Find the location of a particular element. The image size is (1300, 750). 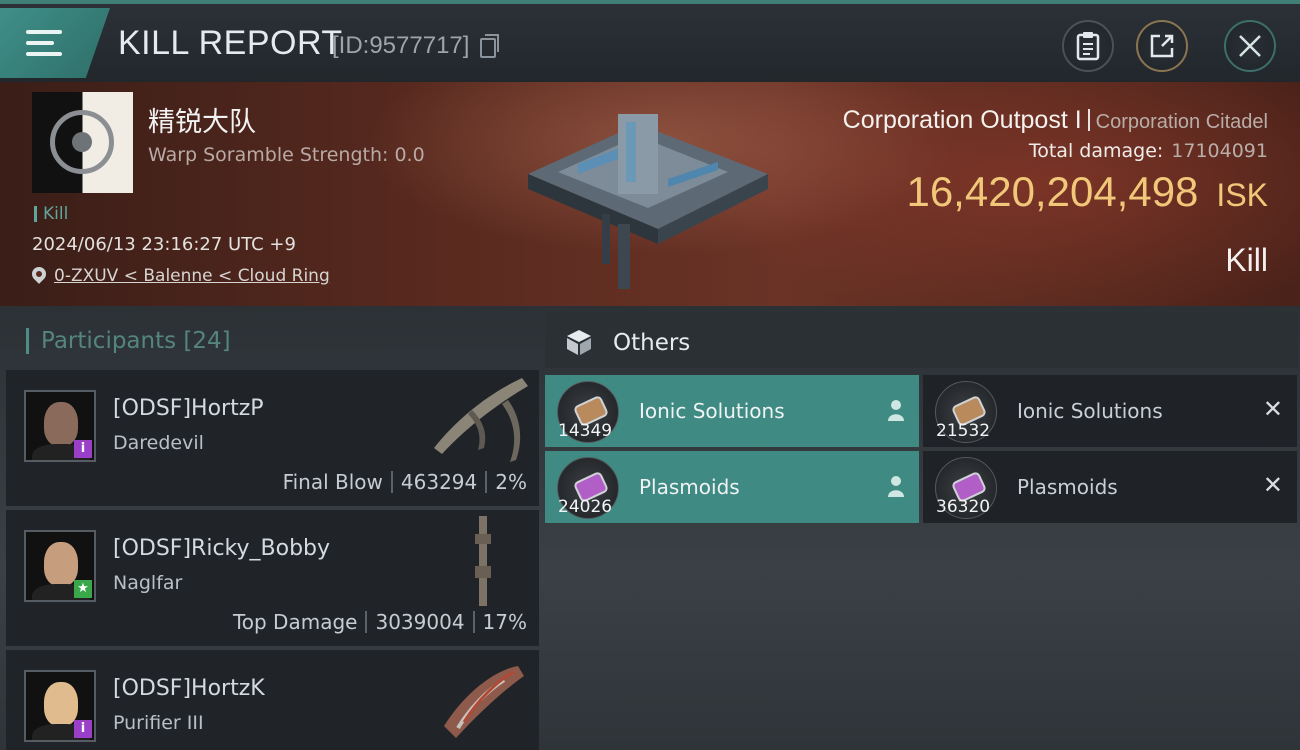

participant-ship: Purifier III is located at coordinates (158, 723).